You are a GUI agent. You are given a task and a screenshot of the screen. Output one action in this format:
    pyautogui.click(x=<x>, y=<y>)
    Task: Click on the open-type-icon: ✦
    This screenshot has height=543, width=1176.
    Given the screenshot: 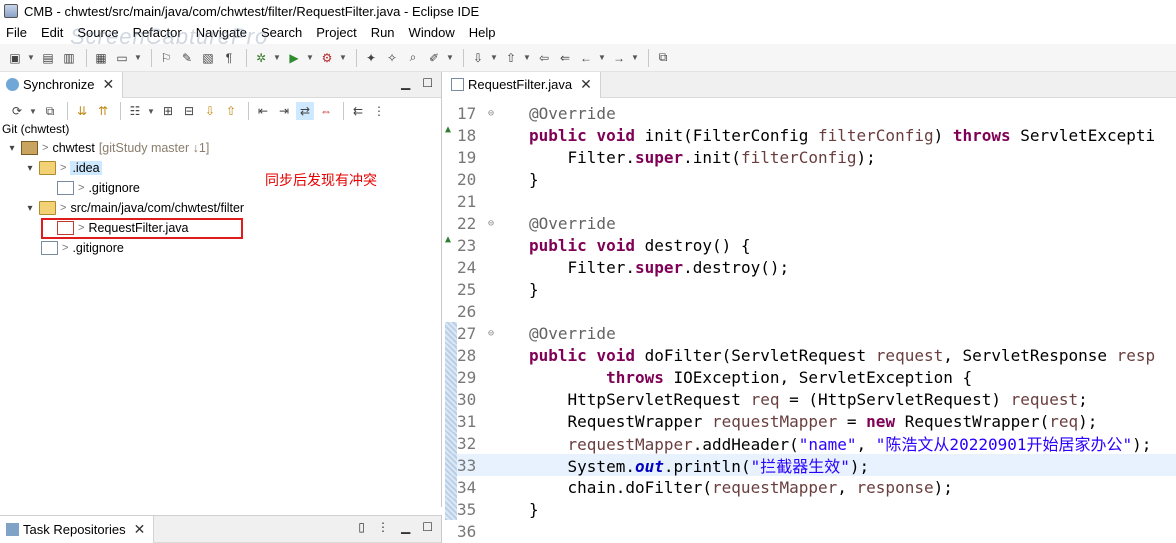 What is the action you would take?
    pyautogui.click(x=371, y=58)
    